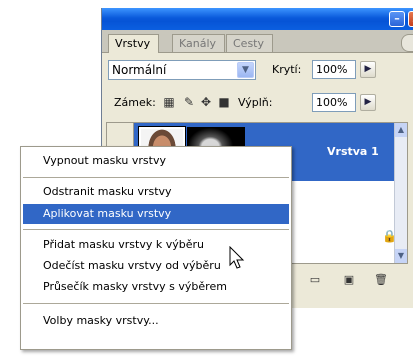 Image resolution: width=413 pixels, height=357 pixels. What do you see at coordinates (257, 19) in the screenshot?
I see `panel-titlebar: – x` at bounding box center [257, 19].